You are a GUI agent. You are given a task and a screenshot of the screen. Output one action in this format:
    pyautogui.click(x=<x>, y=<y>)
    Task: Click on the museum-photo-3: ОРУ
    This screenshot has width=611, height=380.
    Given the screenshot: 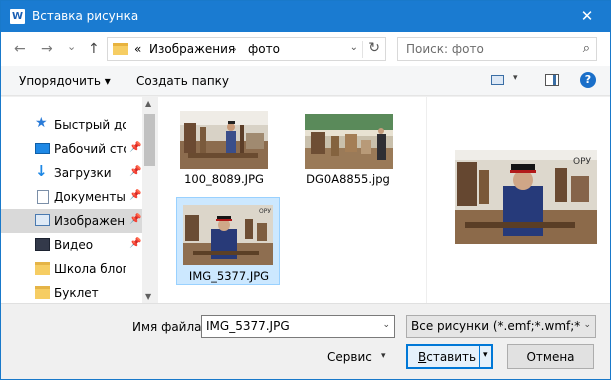 What is the action you would take?
    pyautogui.click(x=228, y=235)
    